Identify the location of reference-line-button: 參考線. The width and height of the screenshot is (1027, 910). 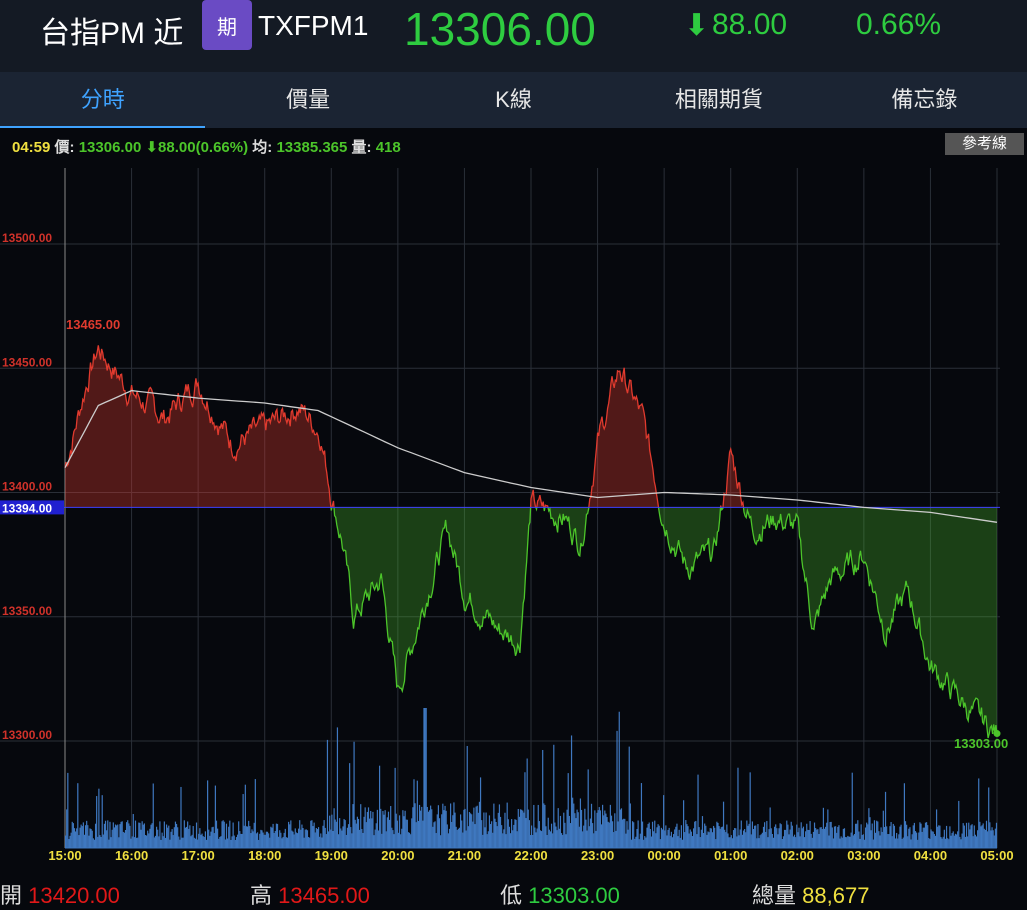
(984, 144).